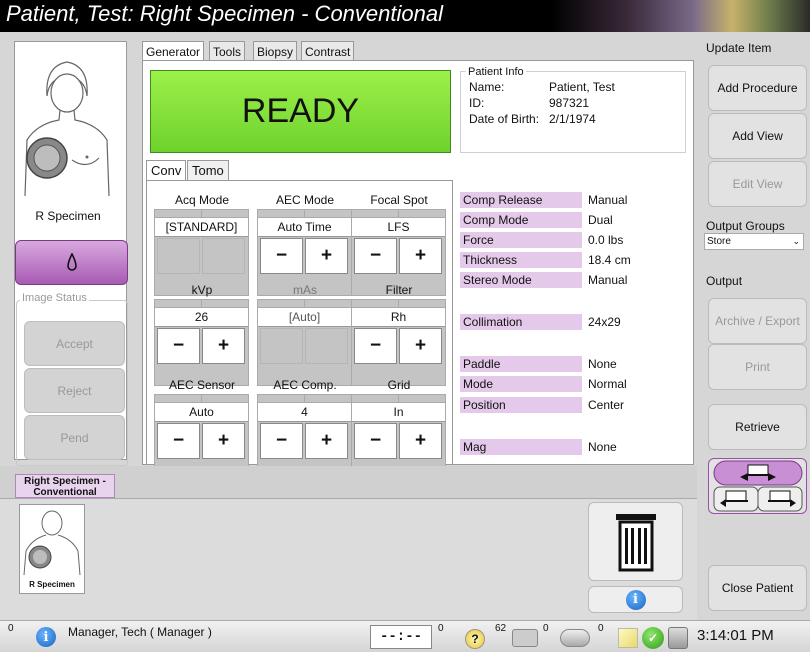 The width and height of the screenshot is (810, 652). What do you see at coordinates (305, 200) in the screenshot?
I see `aec-mode-label: AEC Mode` at bounding box center [305, 200].